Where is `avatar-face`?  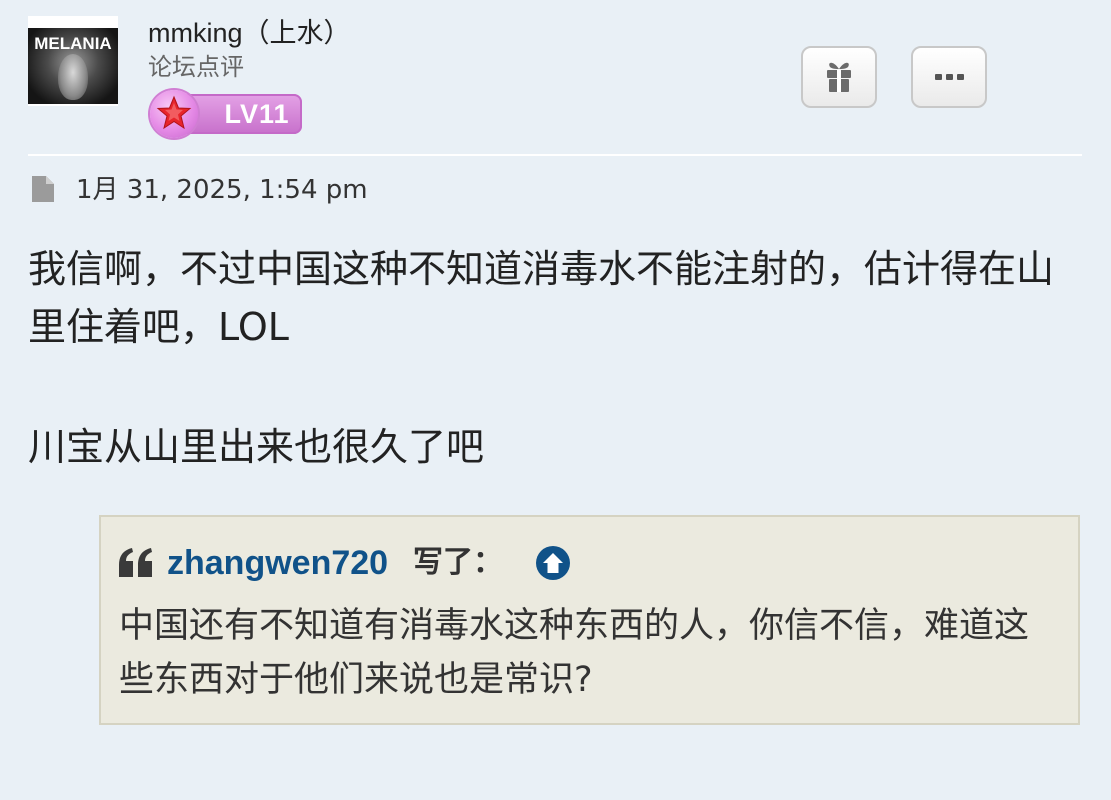
avatar-face is located at coordinates (73, 77).